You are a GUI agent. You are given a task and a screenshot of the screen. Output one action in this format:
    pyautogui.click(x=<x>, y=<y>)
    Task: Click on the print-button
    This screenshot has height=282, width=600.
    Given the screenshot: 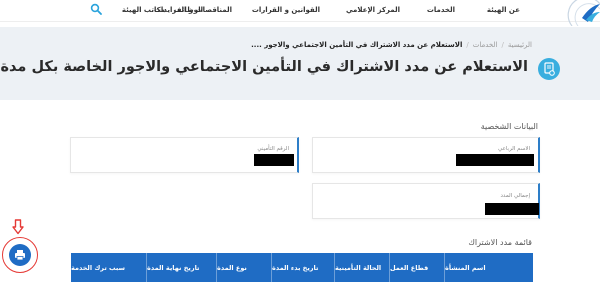 What is the action you would take?
    pyautogui.click(x=20, y=255)
    